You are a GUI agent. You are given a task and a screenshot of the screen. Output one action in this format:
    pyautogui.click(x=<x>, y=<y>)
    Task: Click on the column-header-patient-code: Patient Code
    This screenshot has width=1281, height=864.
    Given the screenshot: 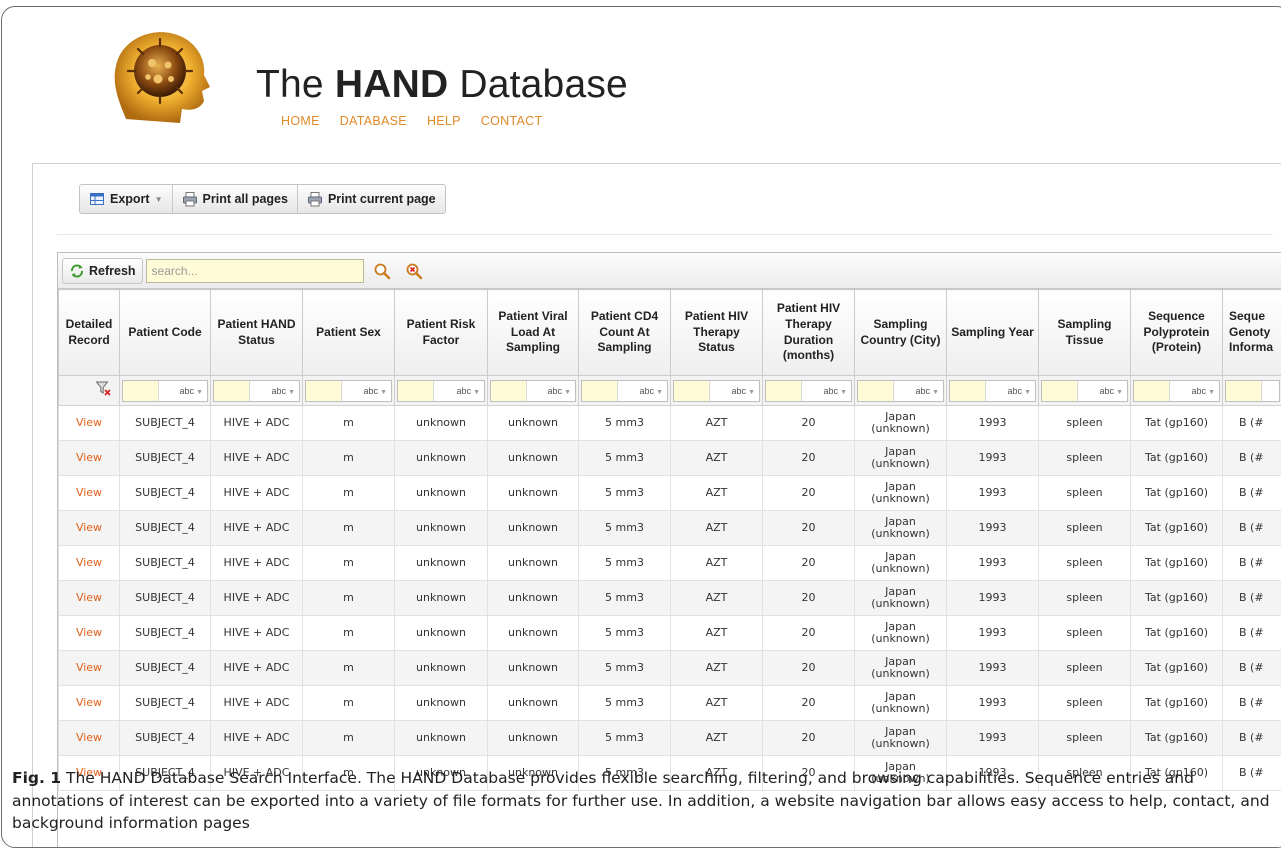 What is the action you would take?
    pyautogui.click(x=165, y=332)
    